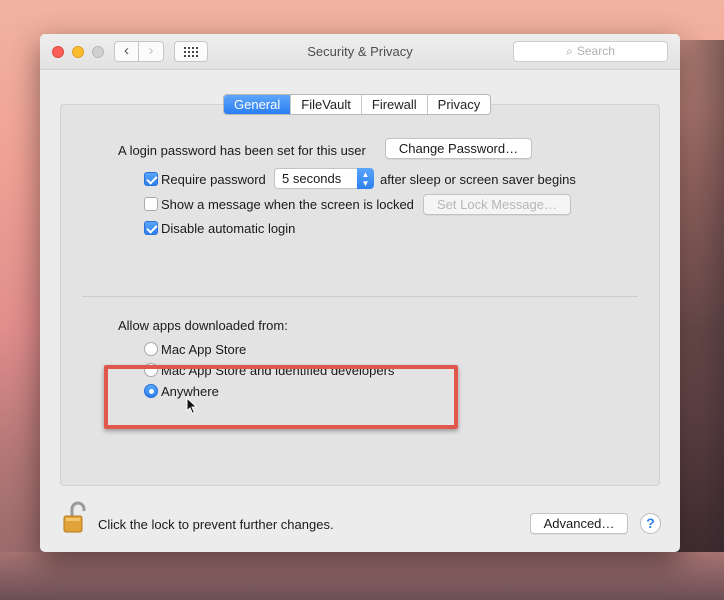 The height and width of the screenshot is (600, 724). I want to click on tab-general: General, so click(257, 104).